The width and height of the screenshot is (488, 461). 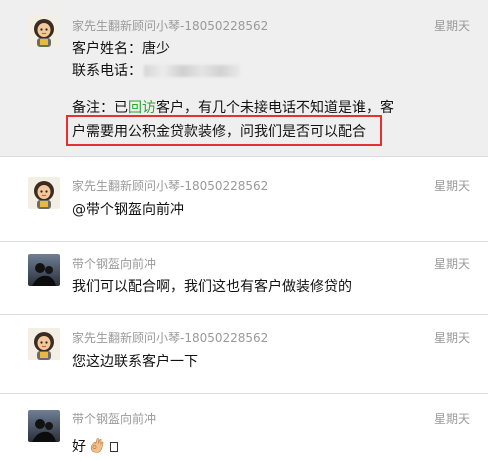 I want to click on message-text: @带个钢盔向前冲, so click(x=128, y=210).